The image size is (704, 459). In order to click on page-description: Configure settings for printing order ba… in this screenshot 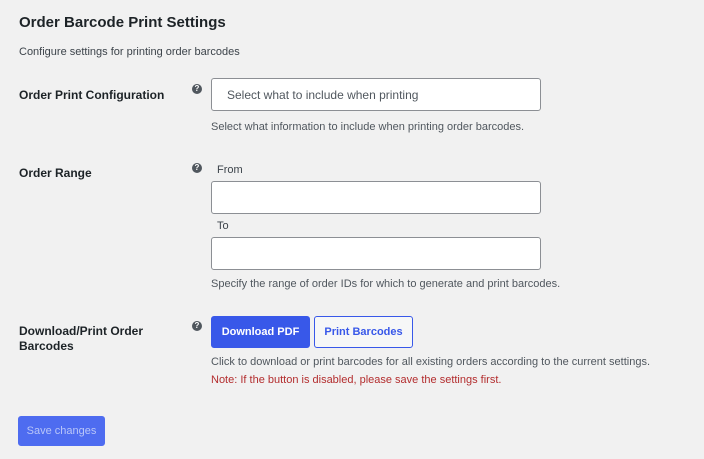, I will do `click(129, 52)`.